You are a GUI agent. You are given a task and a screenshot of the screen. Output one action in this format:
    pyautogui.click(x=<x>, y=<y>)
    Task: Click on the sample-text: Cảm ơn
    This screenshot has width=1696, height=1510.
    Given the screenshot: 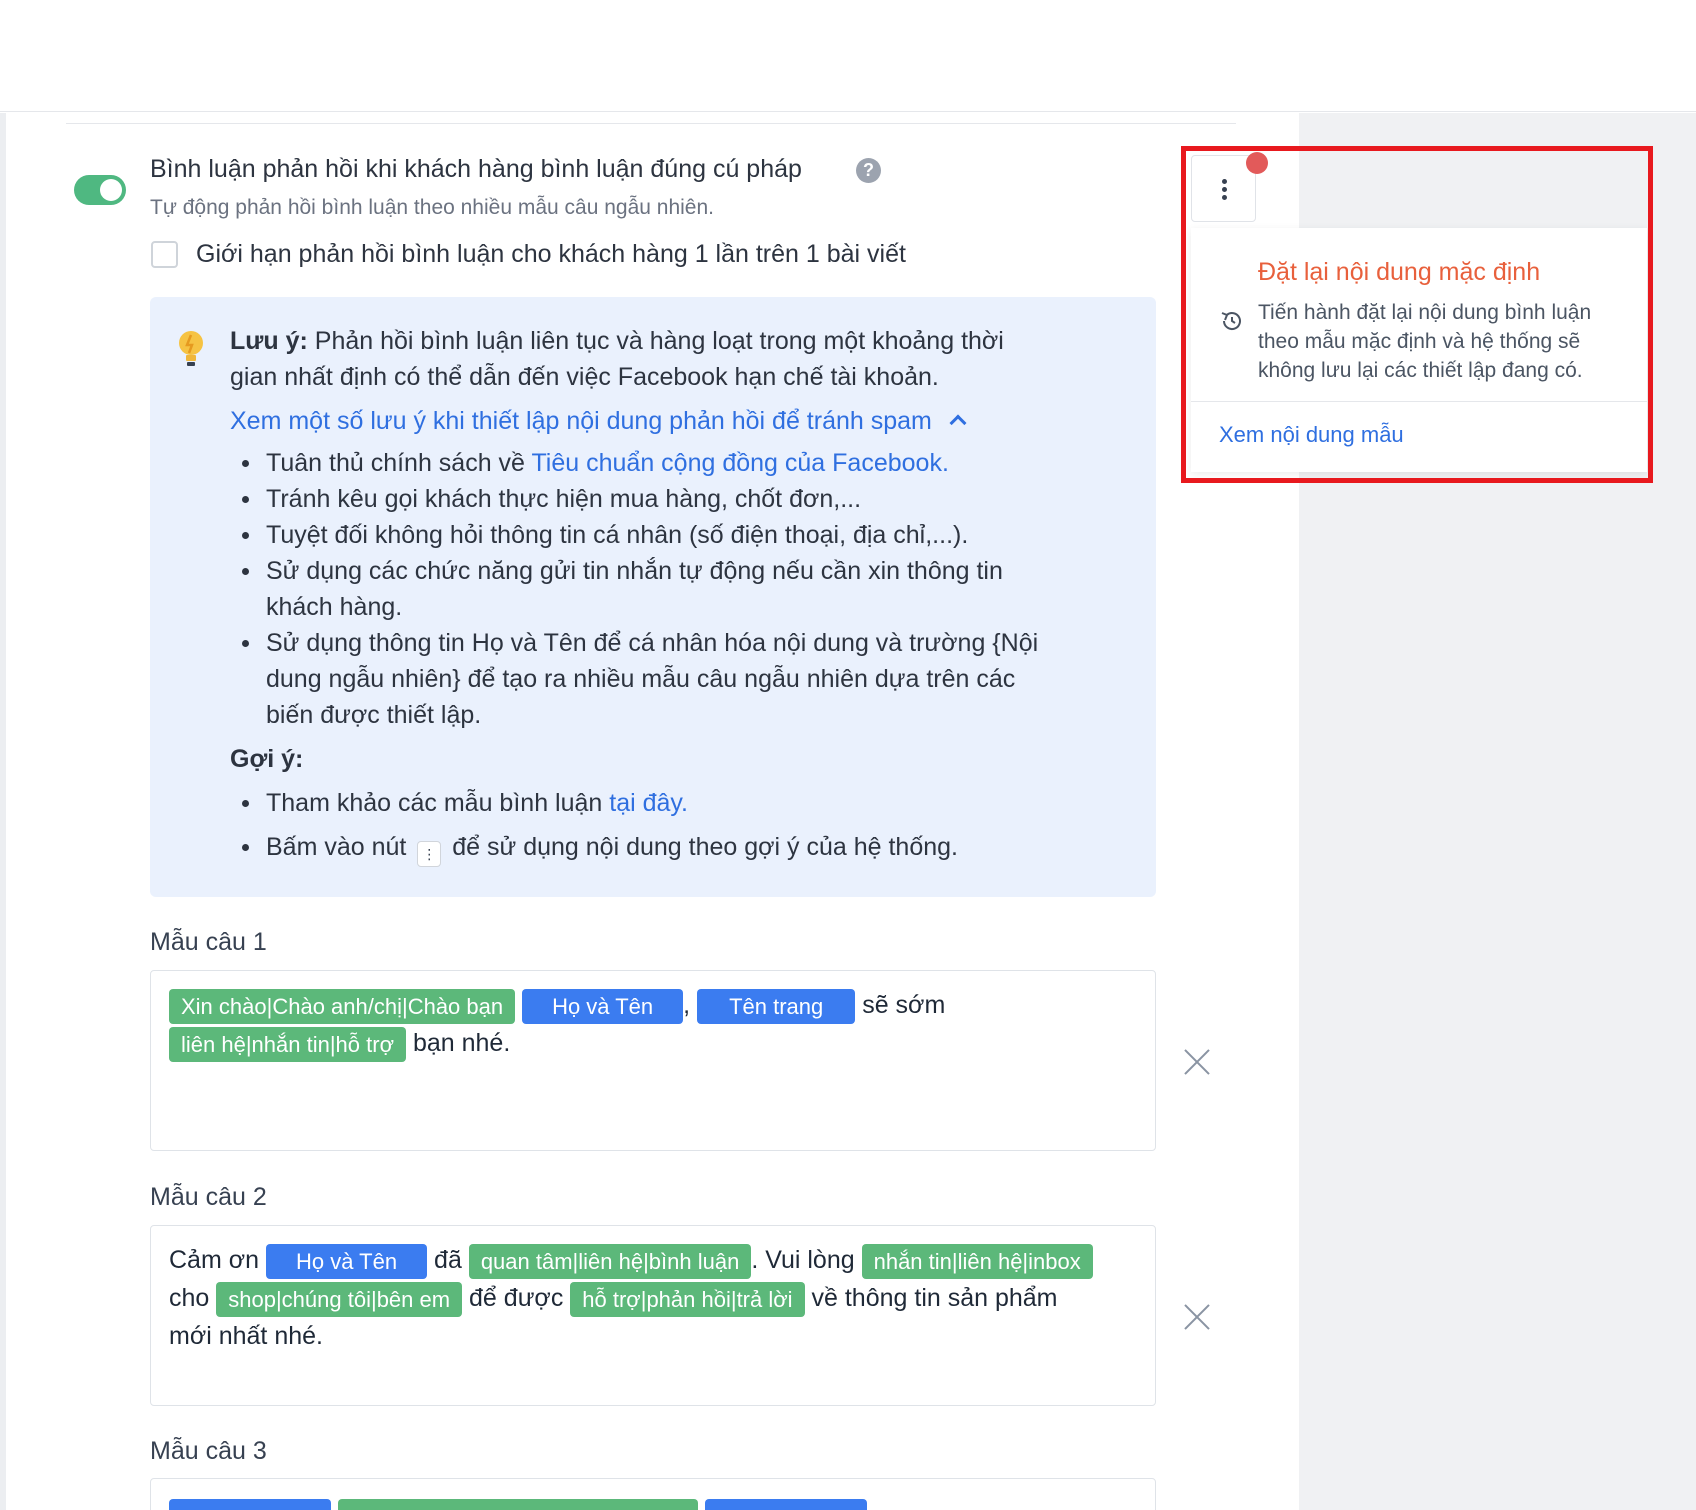 What is the action you would take?
    pyautogui.click(x=214, y=1260)
    